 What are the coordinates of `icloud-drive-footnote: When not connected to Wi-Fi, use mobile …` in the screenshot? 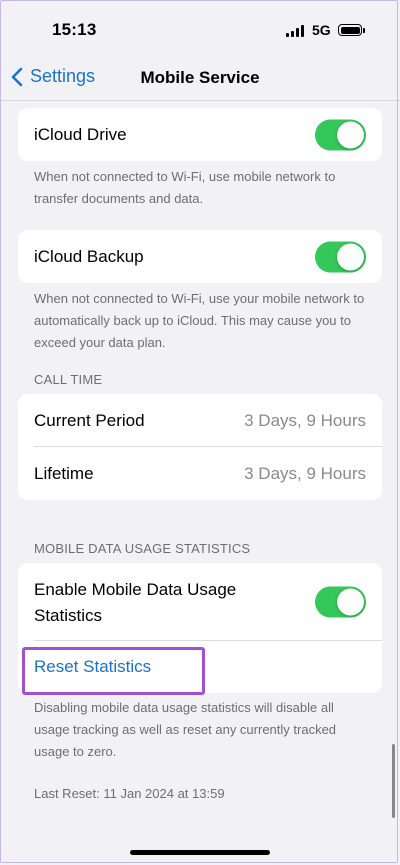 It's located at (185, 187).